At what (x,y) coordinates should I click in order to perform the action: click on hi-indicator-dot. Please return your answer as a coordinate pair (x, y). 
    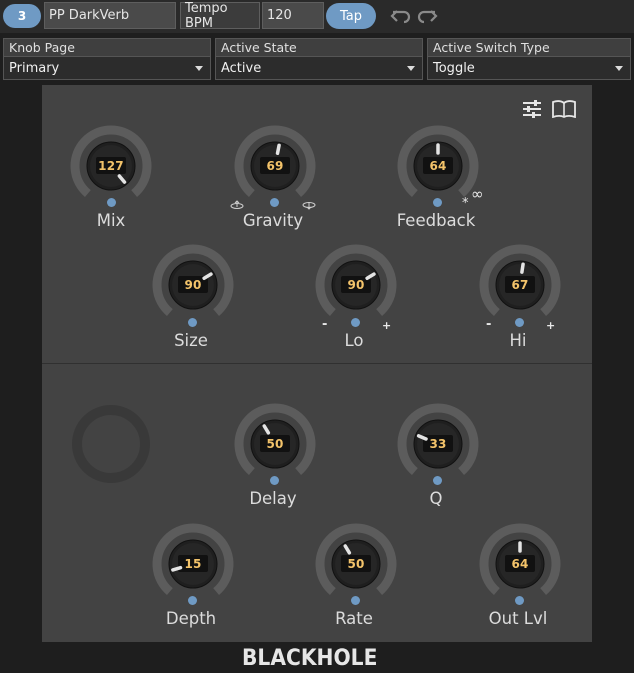
    Looking at the image, I should click on (519, 322).